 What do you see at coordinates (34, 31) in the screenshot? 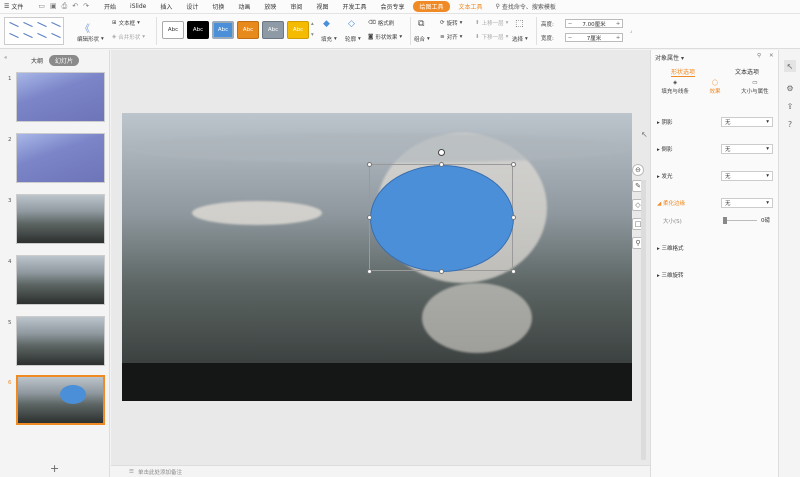
I see `shape-gallery` at bounding box center [34, 31].